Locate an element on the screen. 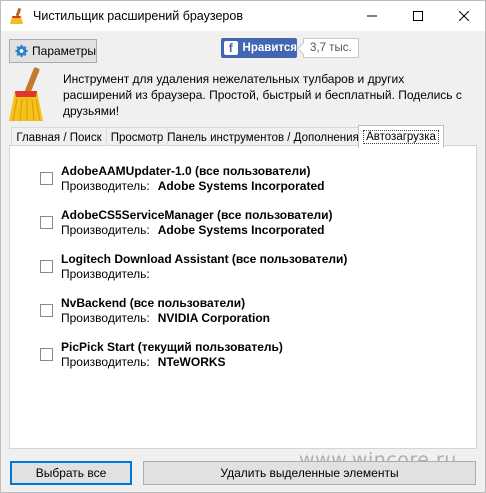  tab-label: Панель инструментов / Дополнения is located at coordinates (263, 137).